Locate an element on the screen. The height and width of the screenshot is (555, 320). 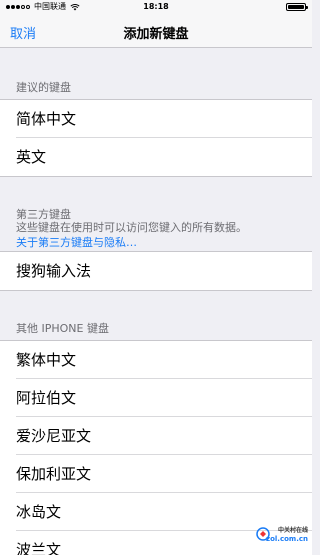
list-item-simplified-chinese: 简体中文 is located at coordinates (156, 119).